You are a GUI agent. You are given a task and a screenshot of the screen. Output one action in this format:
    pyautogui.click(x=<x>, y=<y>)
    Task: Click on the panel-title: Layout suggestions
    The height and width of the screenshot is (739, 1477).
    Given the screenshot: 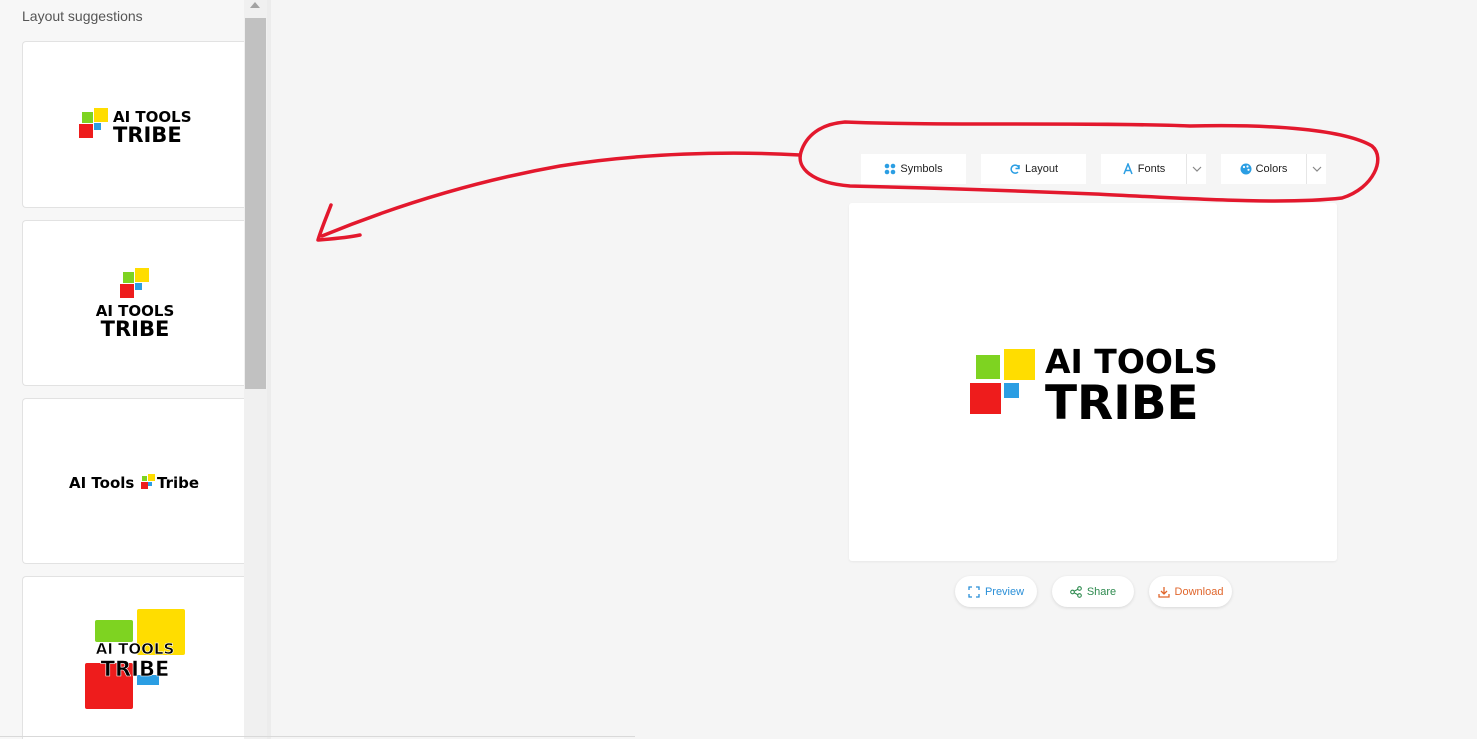 What is the action you would take?
    pyautogui.click(x=82, y=16)
    